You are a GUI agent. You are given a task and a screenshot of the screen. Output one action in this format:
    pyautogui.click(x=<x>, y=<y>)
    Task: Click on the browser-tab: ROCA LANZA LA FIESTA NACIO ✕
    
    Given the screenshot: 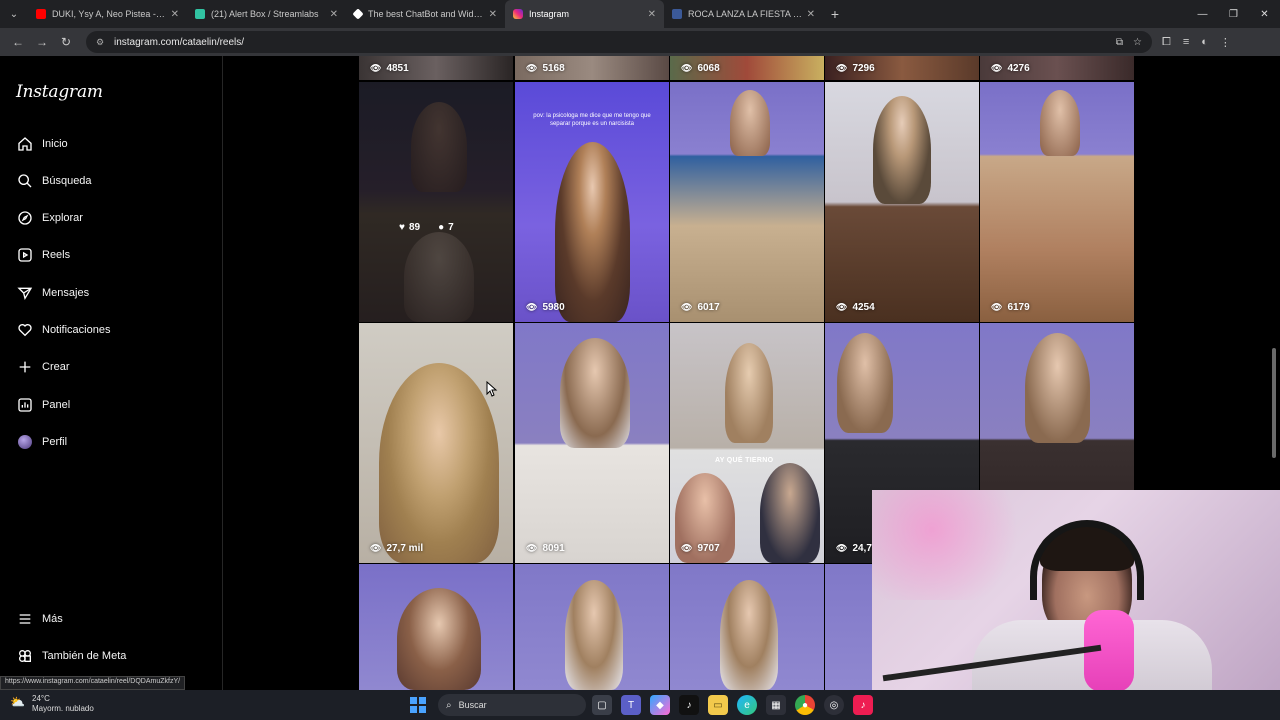 What is the action you would take?
    pyautogui.click(x=743, y=14)
    